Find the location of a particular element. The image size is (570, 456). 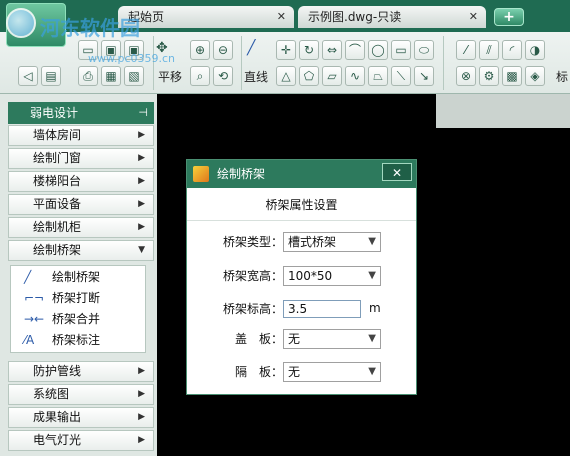

stretch-icon: ⇔ is located at coordinates (332, 50).